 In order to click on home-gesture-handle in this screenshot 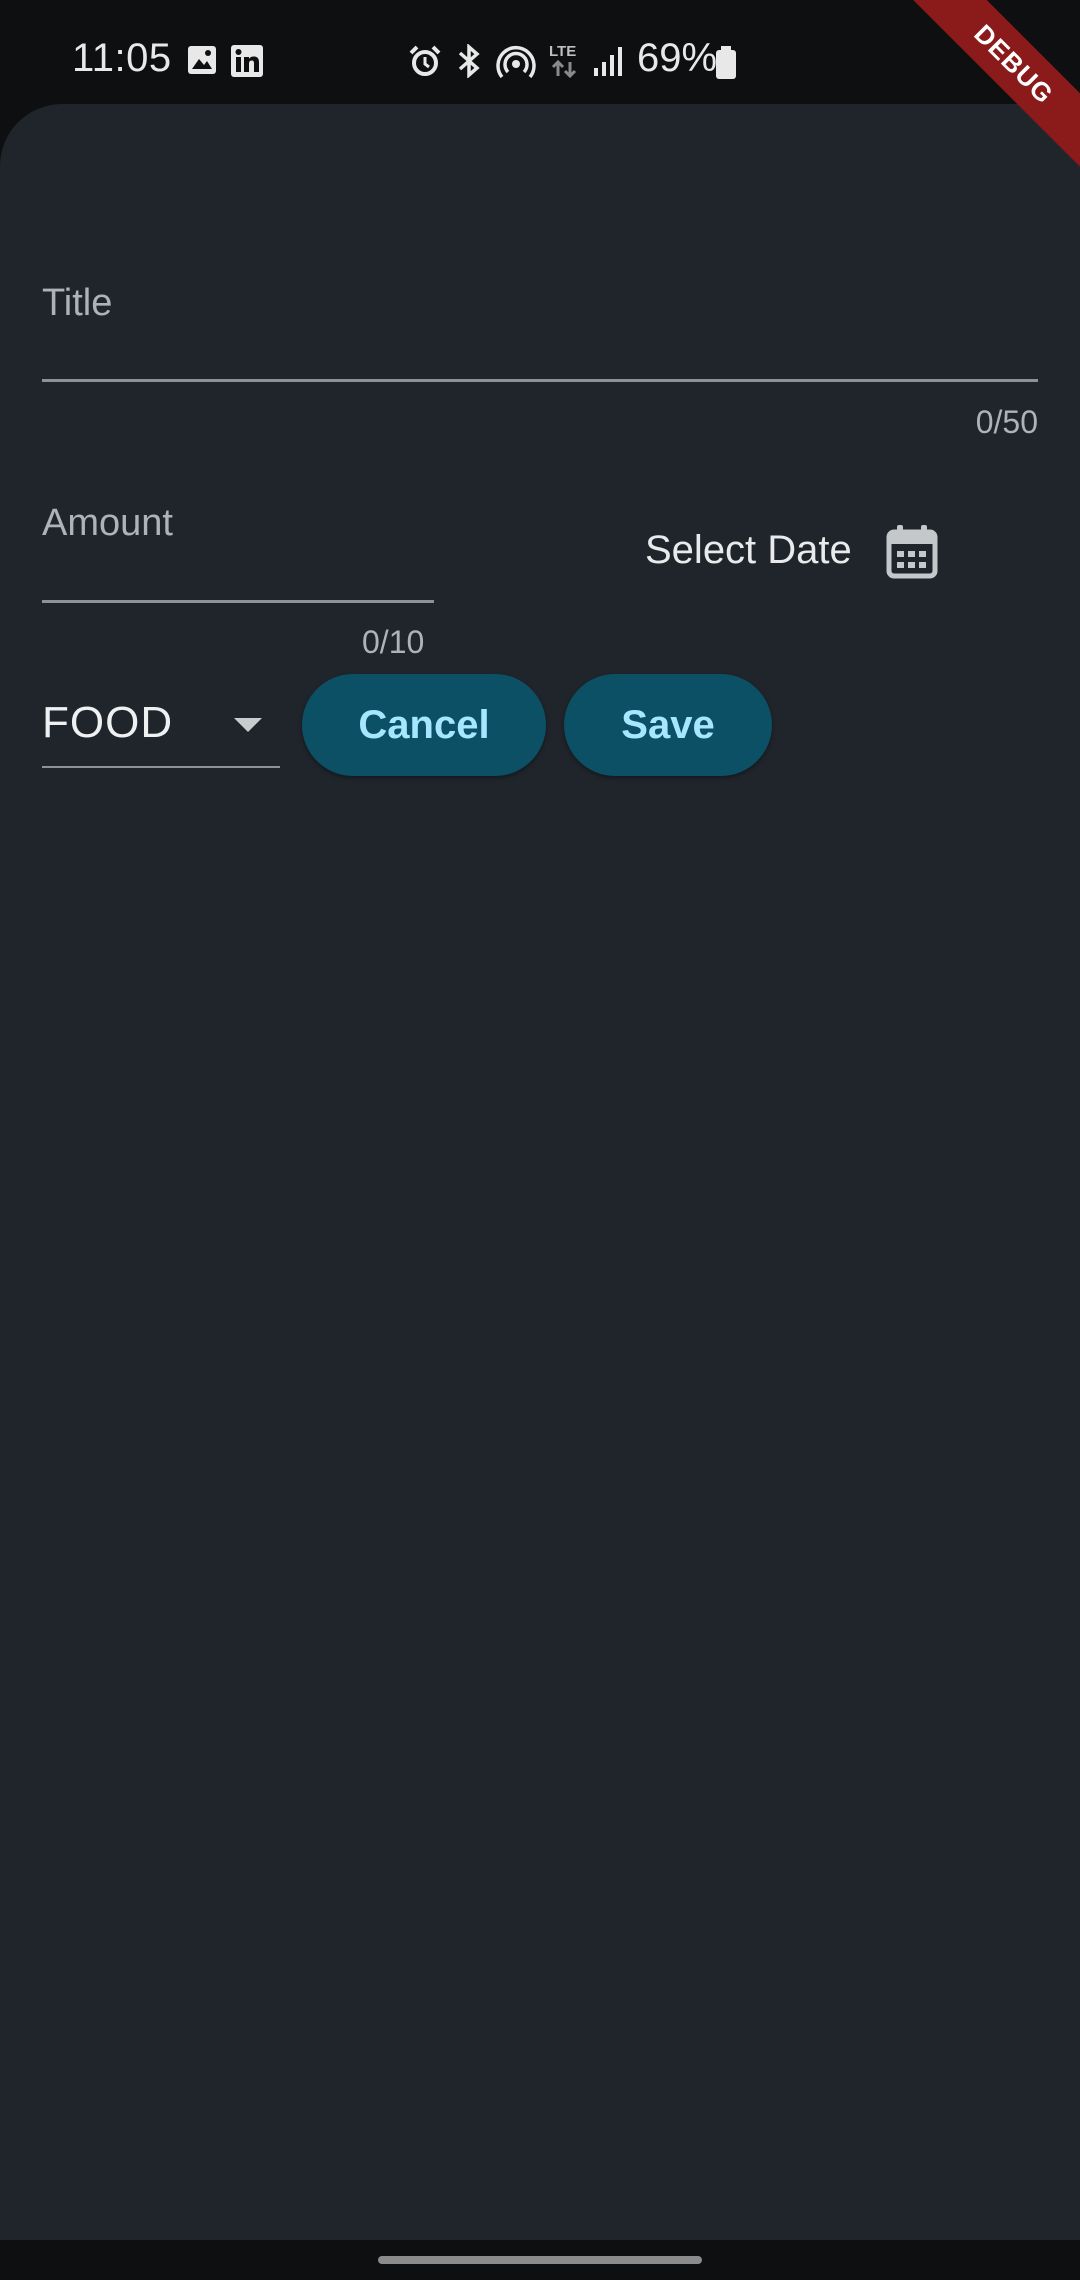, I will do `click(540, 2260)`.